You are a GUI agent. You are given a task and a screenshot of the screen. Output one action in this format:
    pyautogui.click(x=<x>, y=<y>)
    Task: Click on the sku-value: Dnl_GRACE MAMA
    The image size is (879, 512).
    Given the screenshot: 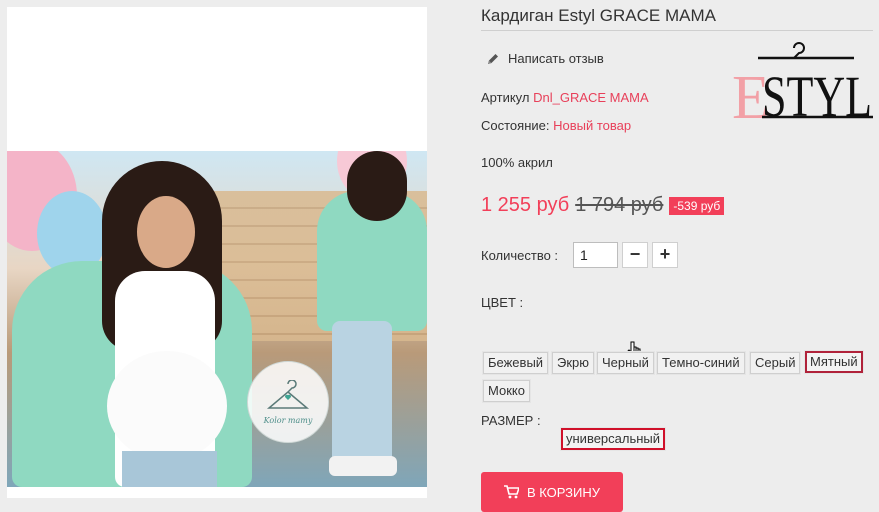 What is the action you would take?
    pyautogui.click(x=591, y=97)
    